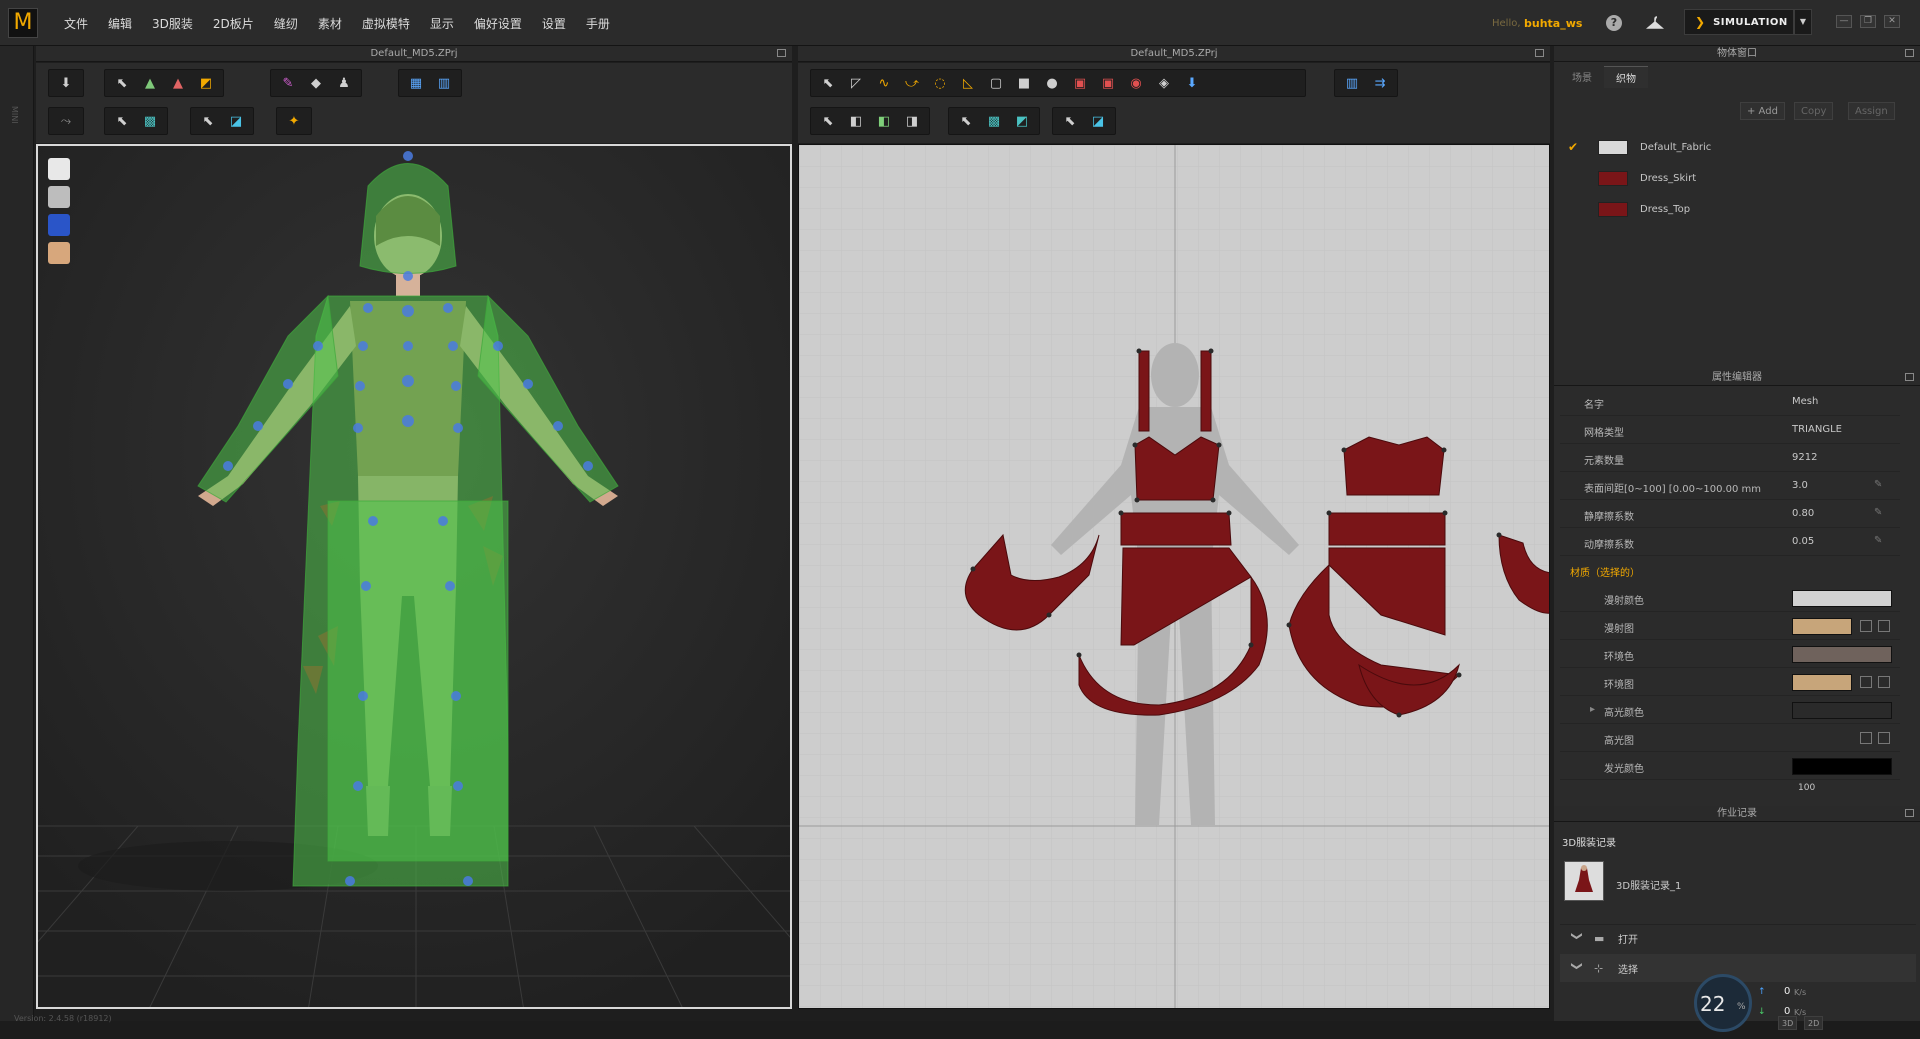  Describe the element at coordinates (1788, 1023) in the screenshot. I see `view-3d-button: 3D` at that location.